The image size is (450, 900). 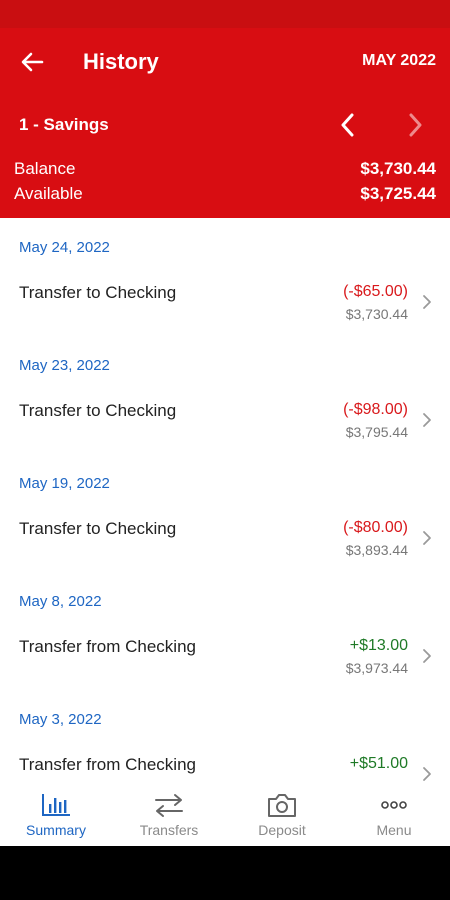 I want to click on tab-label: Summary, so click(x=56, y=830).